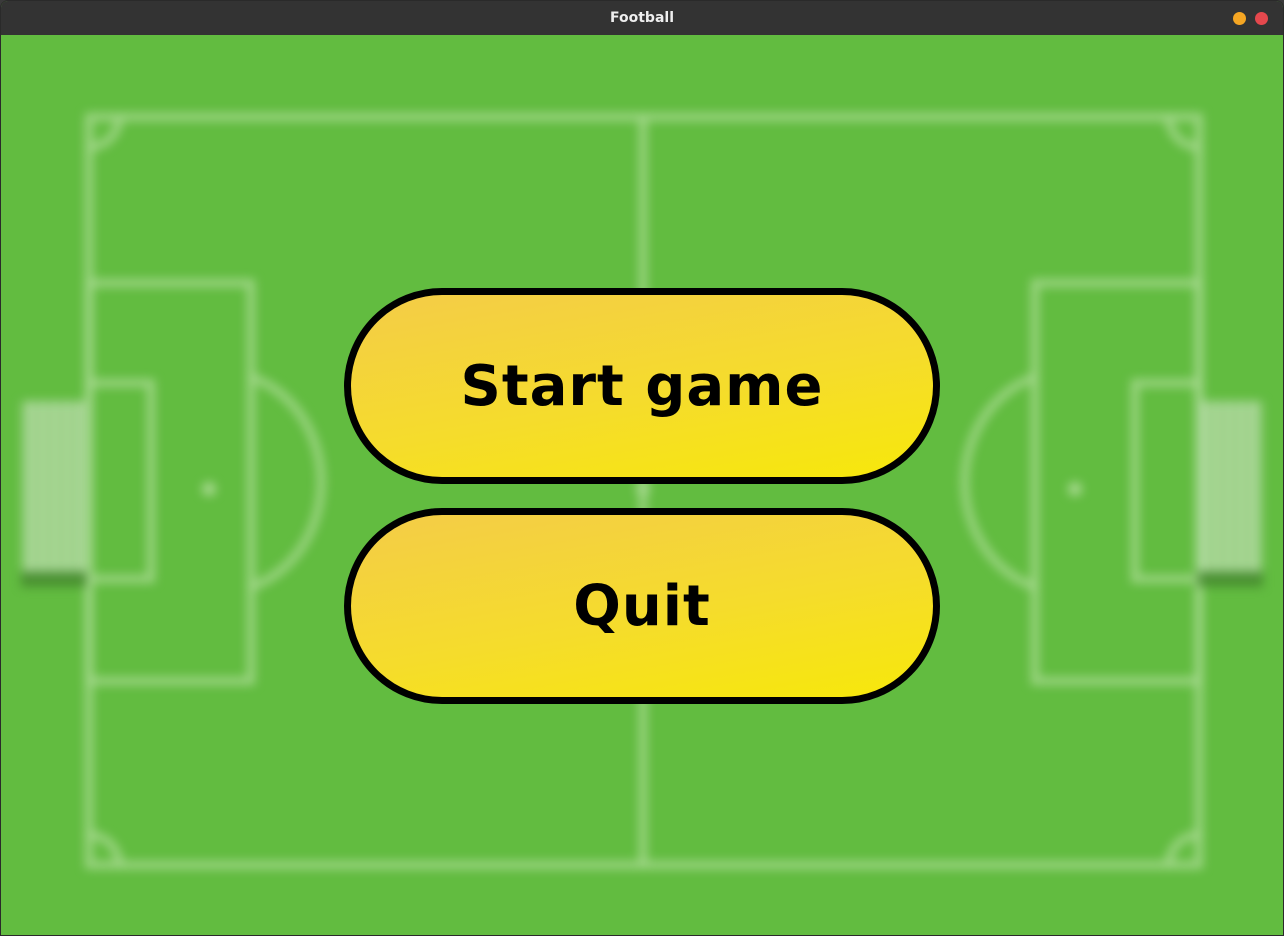 This screenshot has width=1284, height=936. Describe the element at coordinates (120, 481) in the screenshot. I see `left-goal-box` at that location.